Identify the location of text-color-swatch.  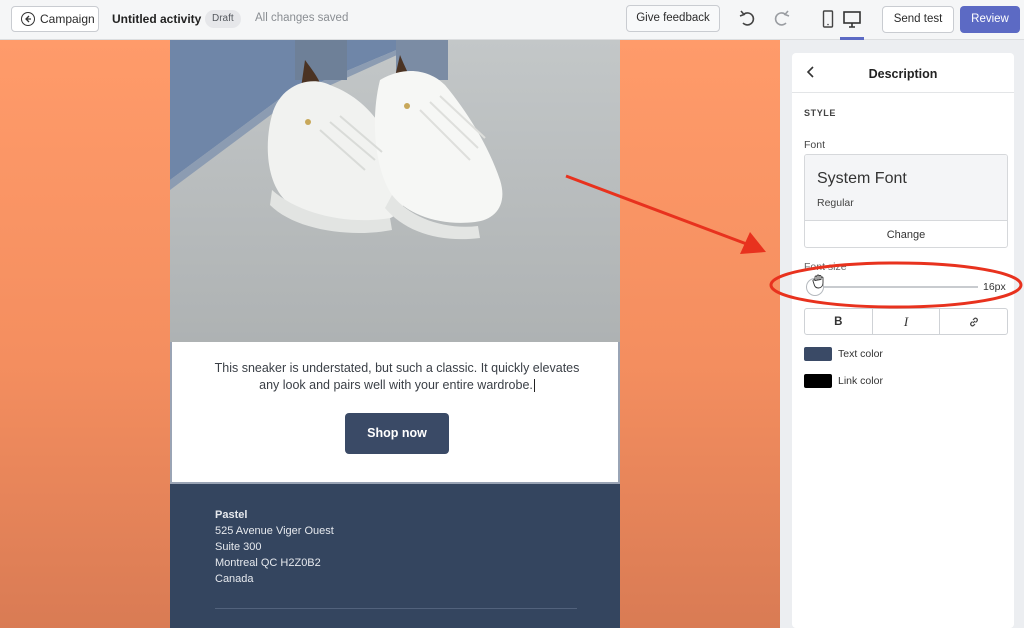
(818, 354).